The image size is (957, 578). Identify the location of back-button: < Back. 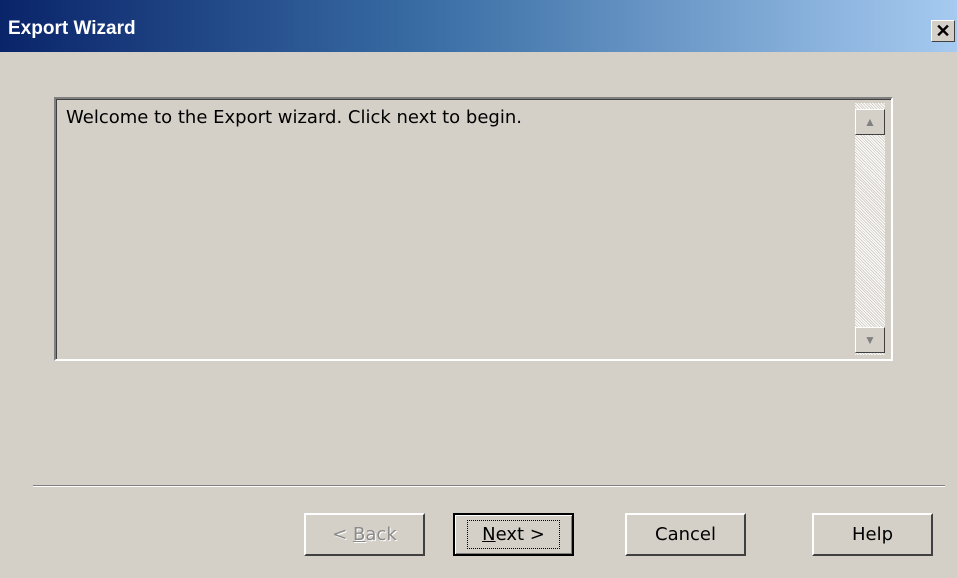
(364, 534).